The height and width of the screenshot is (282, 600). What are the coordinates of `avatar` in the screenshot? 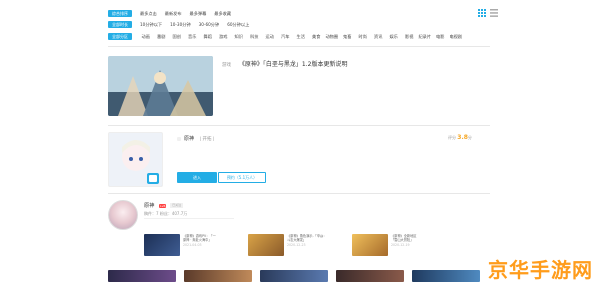 It's located at (123, 215).